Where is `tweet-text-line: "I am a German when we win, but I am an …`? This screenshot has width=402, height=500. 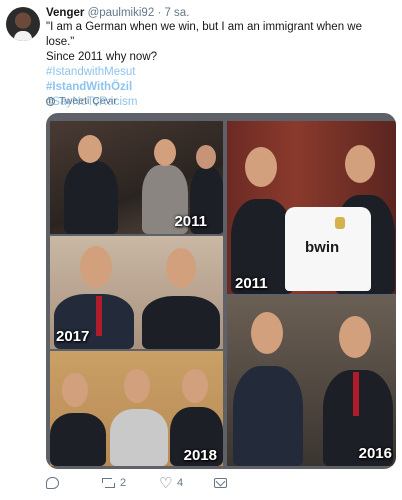
tweet-text-line: "I am a German when we win, but I am an … is located at coordinates (204, 34).